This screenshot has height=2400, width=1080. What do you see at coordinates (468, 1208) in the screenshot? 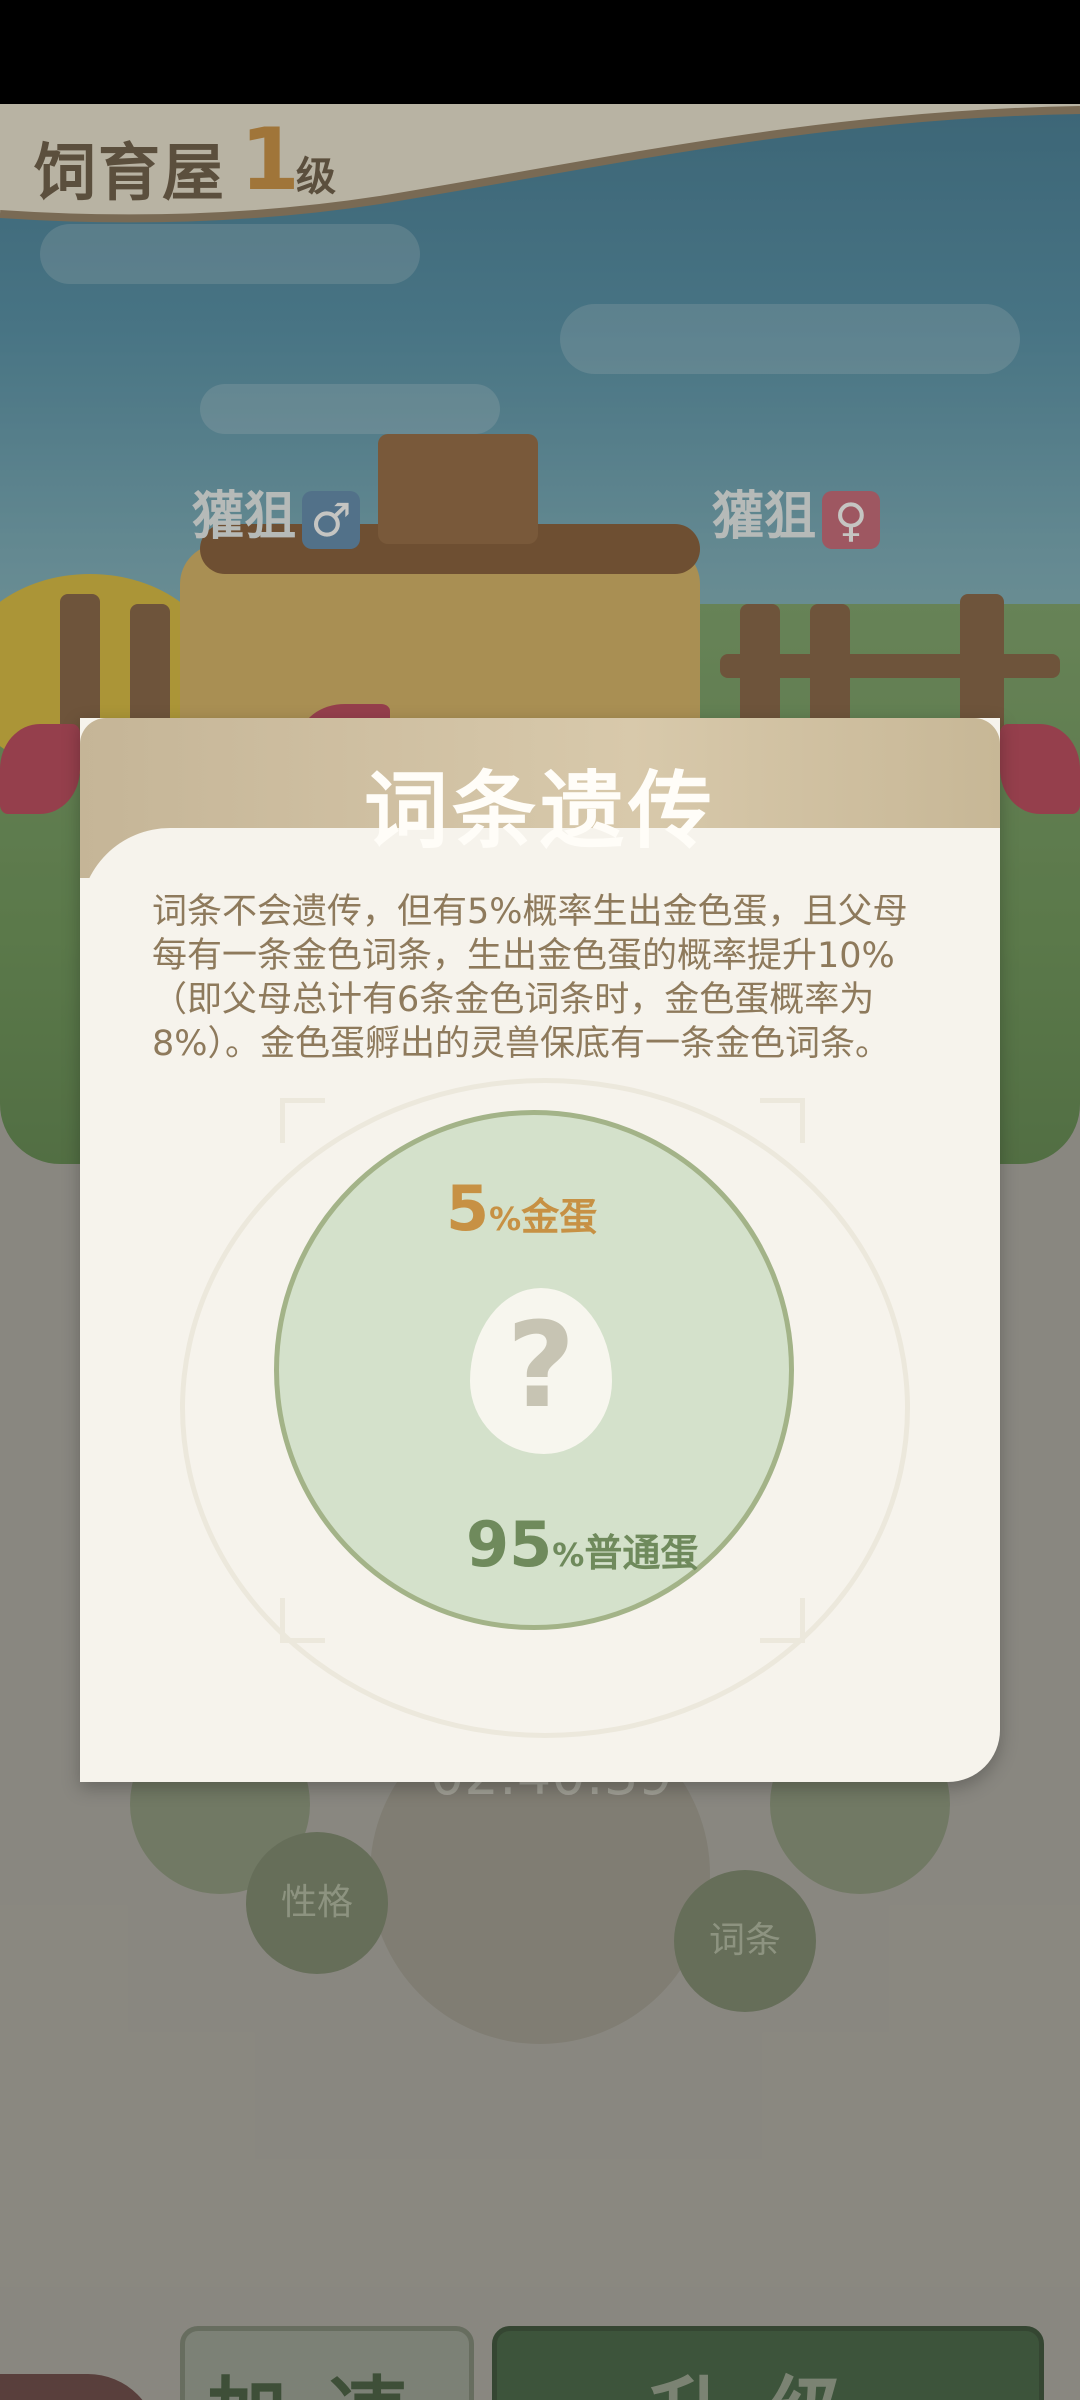
I see `gold-egg-percent: 5` at bounding box center [468, 1208].